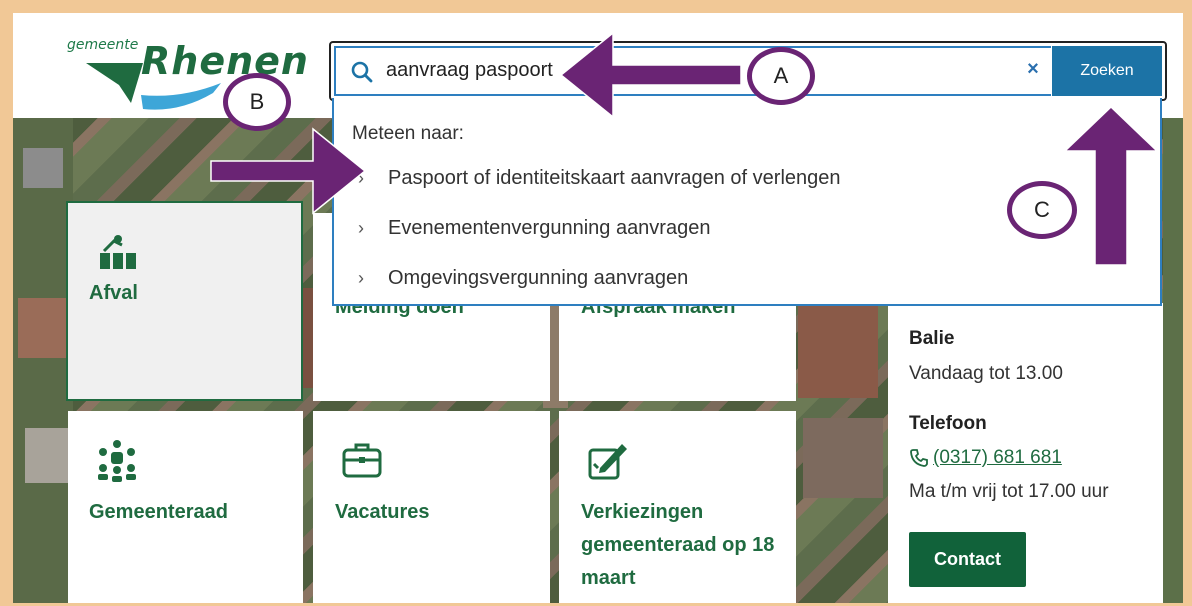 The image size is (1192, 606). I want to click on arrow-c, so click(1111, 185).